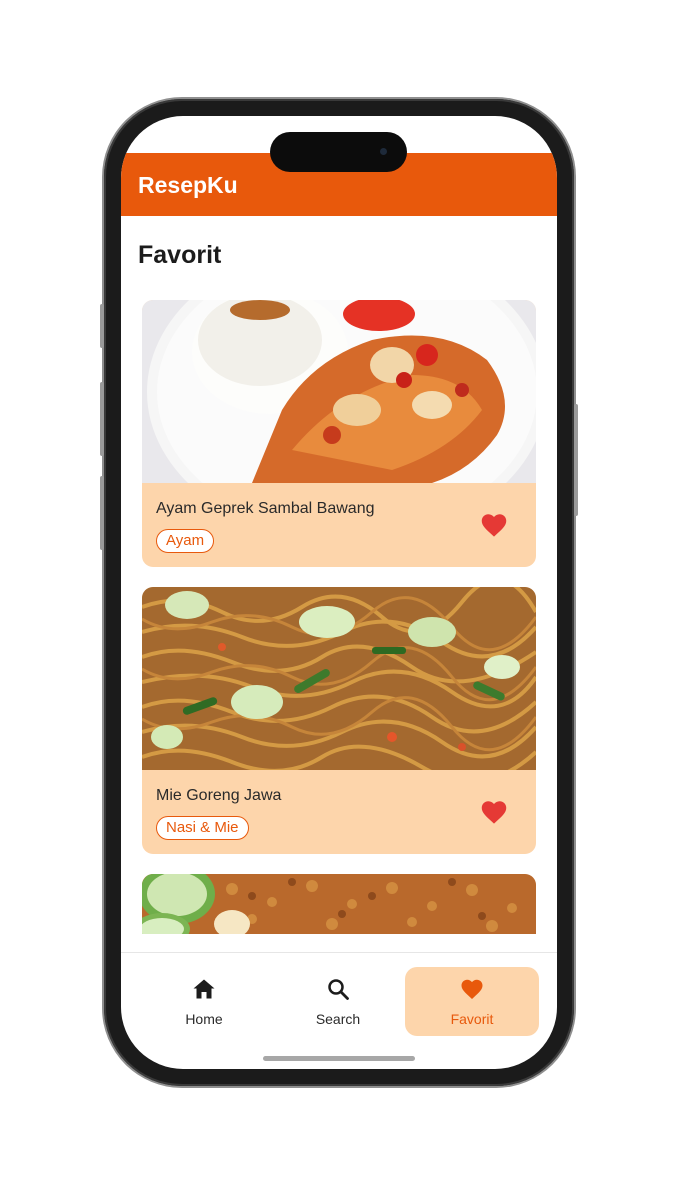 This screenshot has width=677, height=1185. What do you see at coordinates (472, 989) in the screenshot?
I see `heart-icon` at bounding box center [472, 989].